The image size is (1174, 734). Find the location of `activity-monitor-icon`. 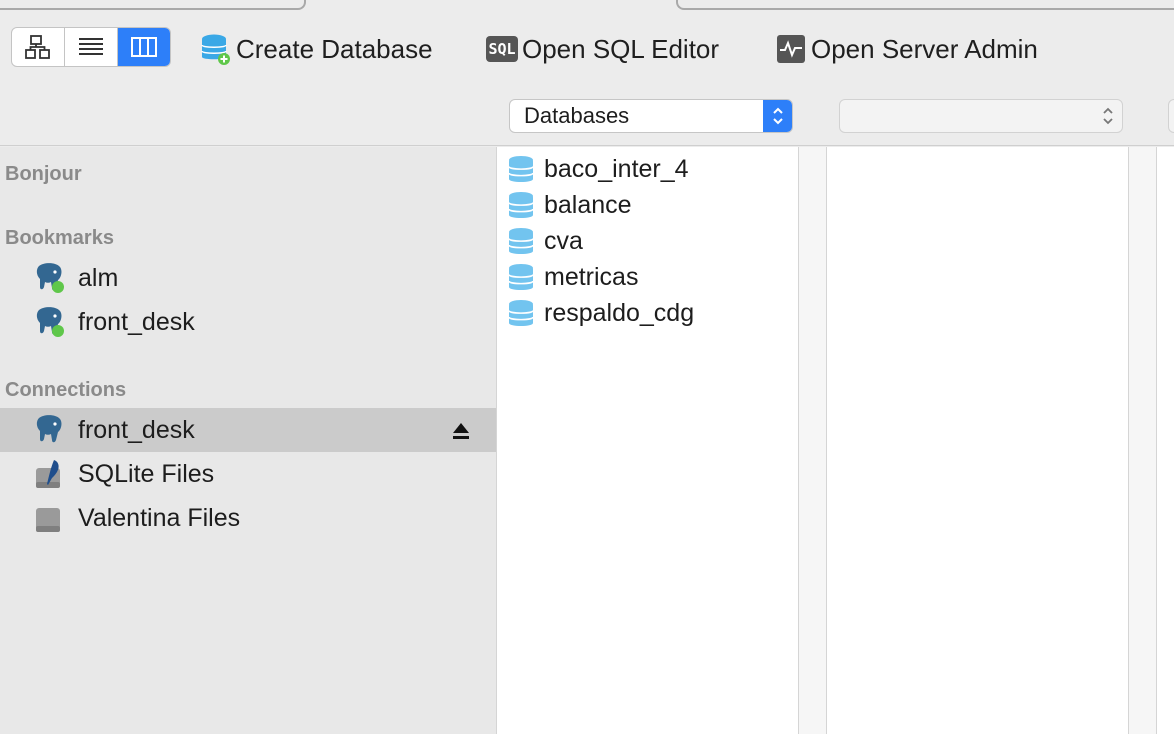

activity-monitor-icon is located at coordinates (791, 49).